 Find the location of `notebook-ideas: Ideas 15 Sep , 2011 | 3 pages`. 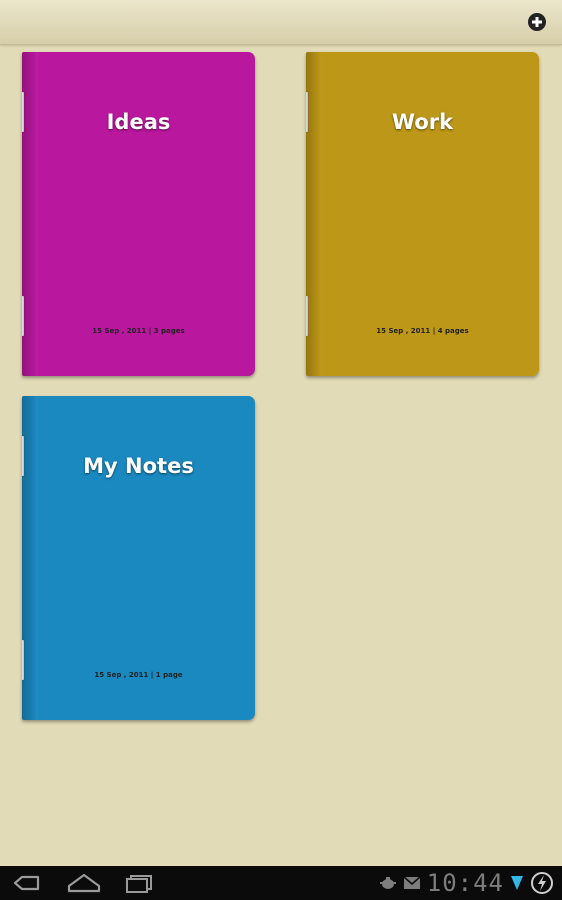

notebook-ideas: Ideas 15 Sep , 2011 | 3 pages is located at coordinates (138, 214).